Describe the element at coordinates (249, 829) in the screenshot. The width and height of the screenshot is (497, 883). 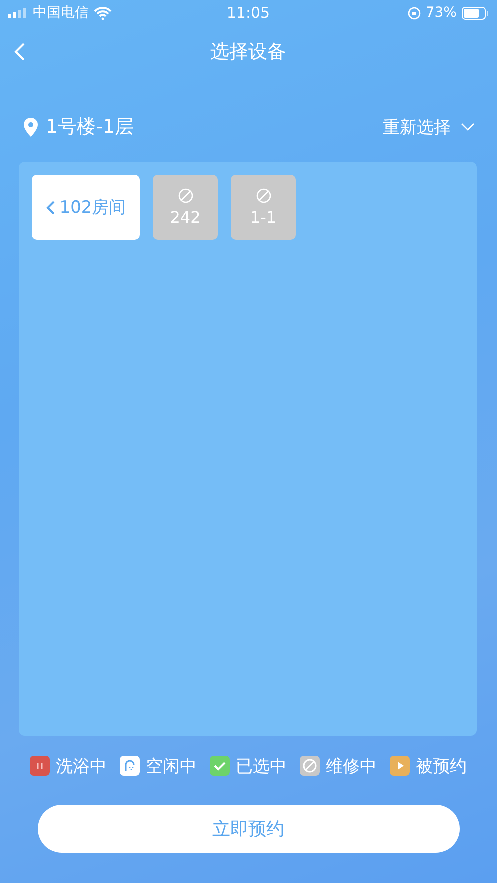
I see `book-now-button: 立即预约` at that location.